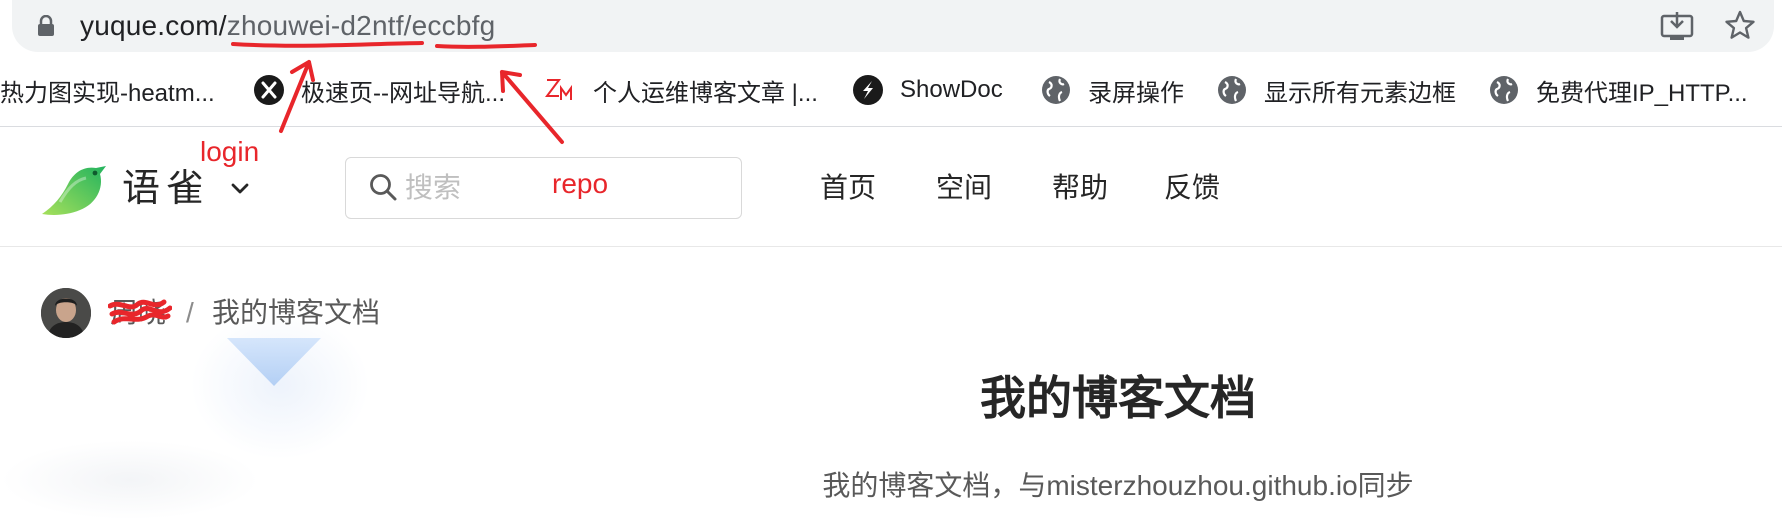  What do you see at coordinates (46, 26) in the screenshot?
I see `lock-icon` at bounding box center [46, 26].